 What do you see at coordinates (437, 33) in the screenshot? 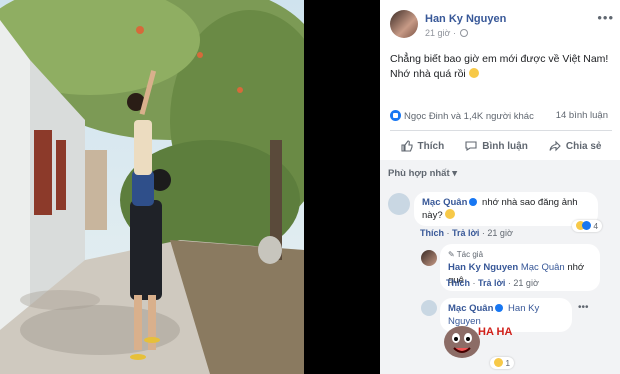
I see `post-time: 21 giờ` at bounding box center [437, 33].